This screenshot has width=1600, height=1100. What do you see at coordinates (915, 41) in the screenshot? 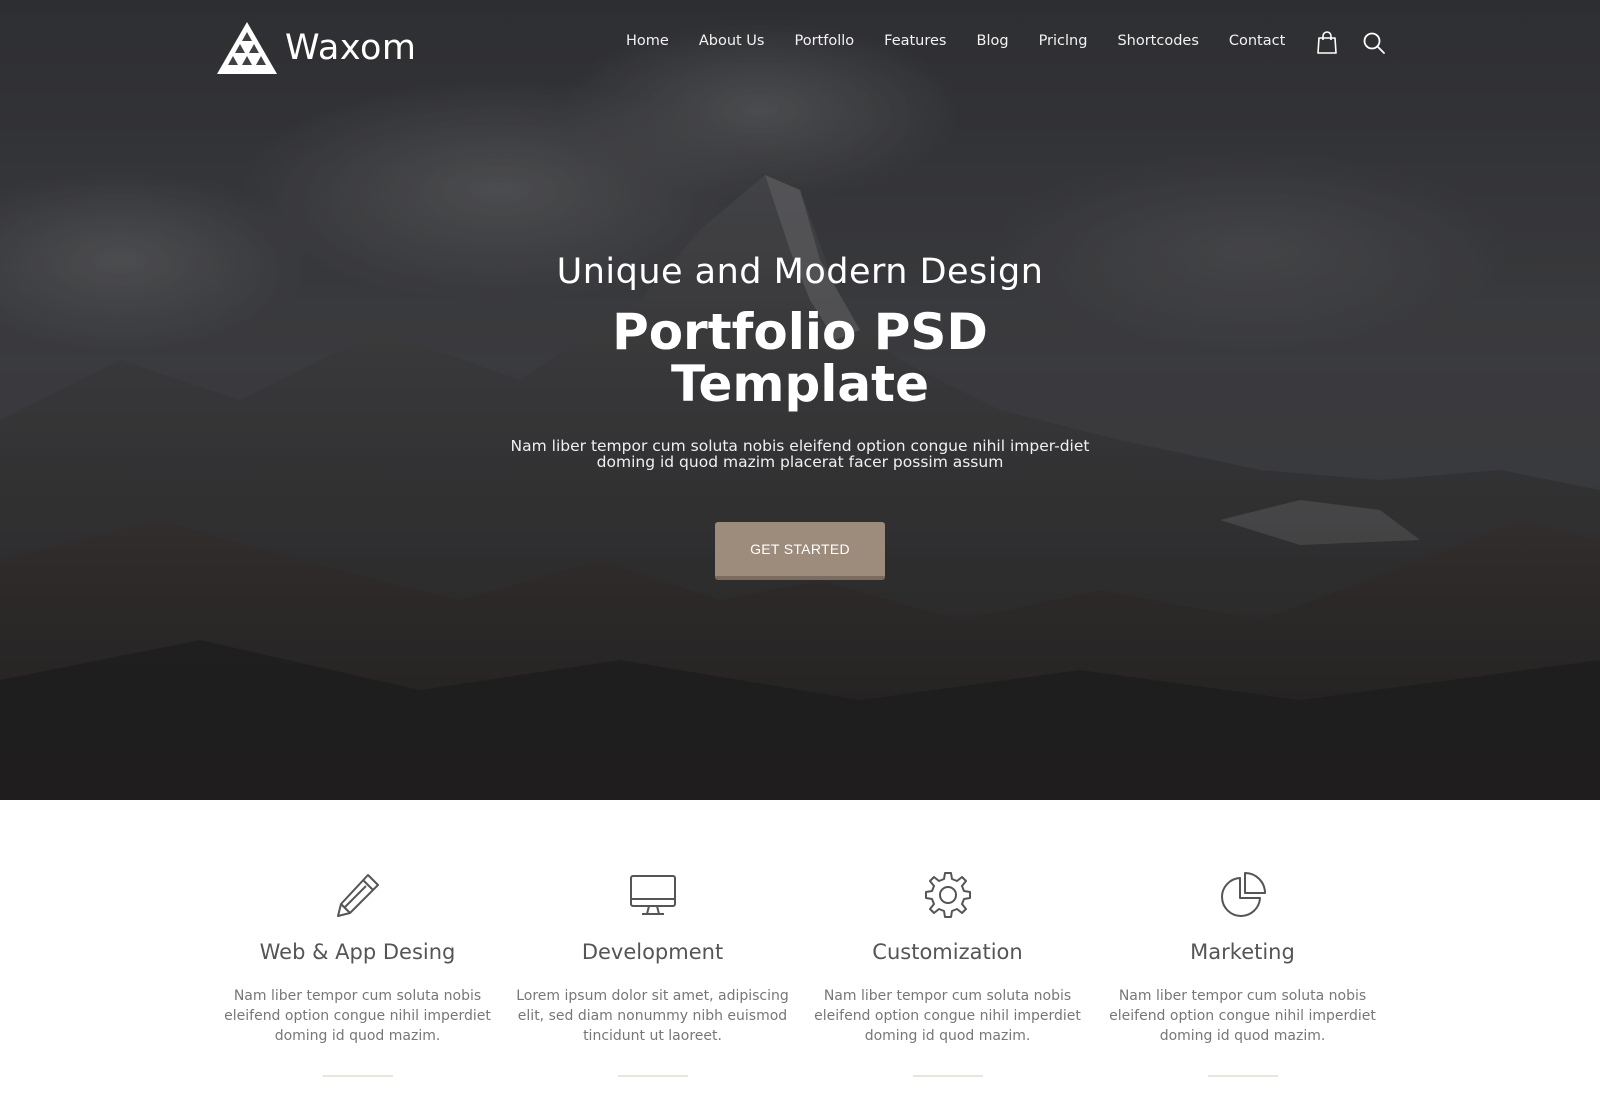
I see `nav-features: Features` at bounding box center [915, 41].